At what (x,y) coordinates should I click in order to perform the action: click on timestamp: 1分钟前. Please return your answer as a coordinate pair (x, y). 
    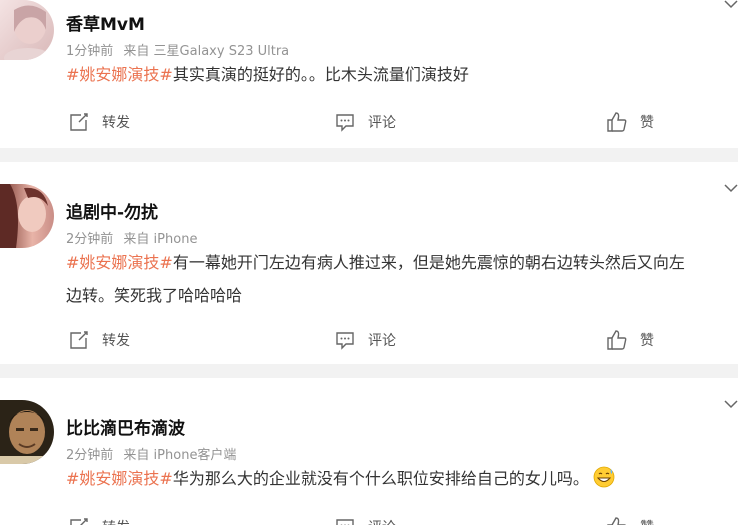
    Looking at the image, I should click on (90, 51).